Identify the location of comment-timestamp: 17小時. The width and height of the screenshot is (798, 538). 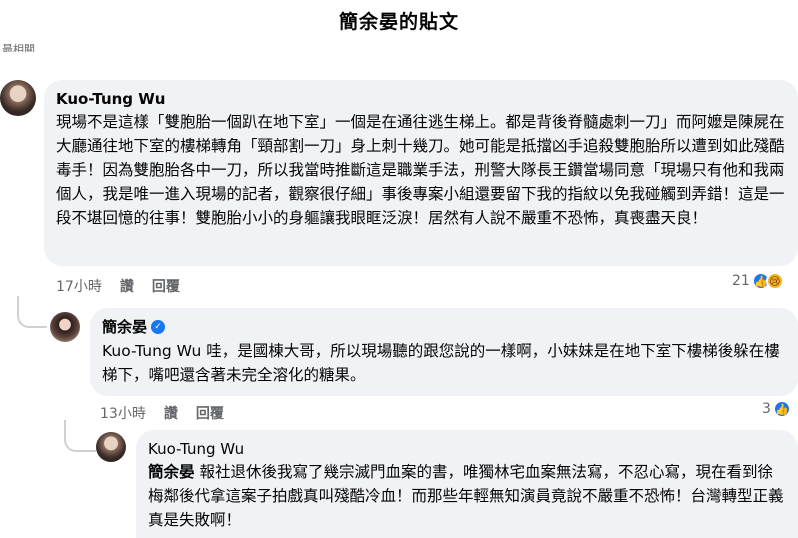
(79, 286).